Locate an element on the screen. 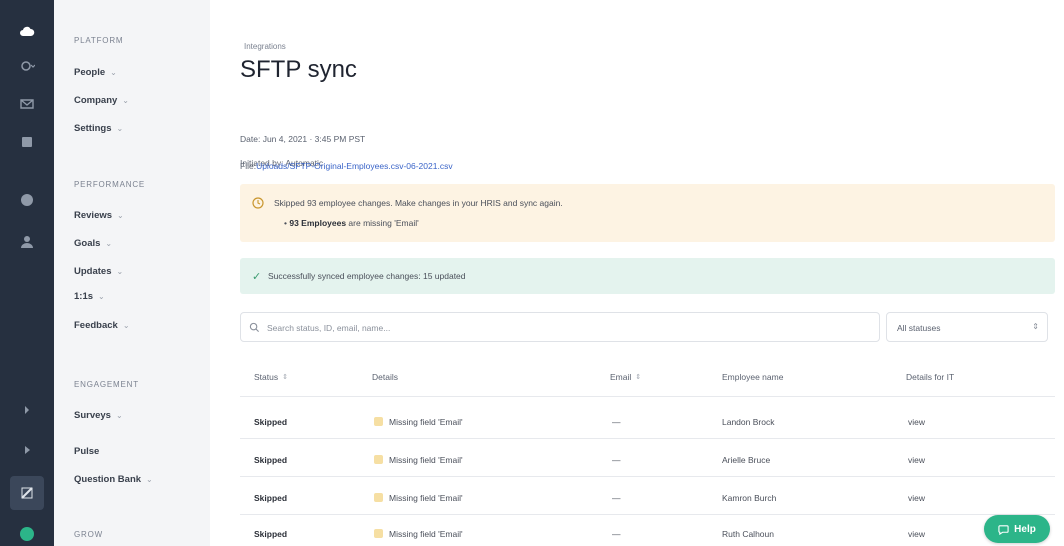  search-input is located at coordinates (567, 328).